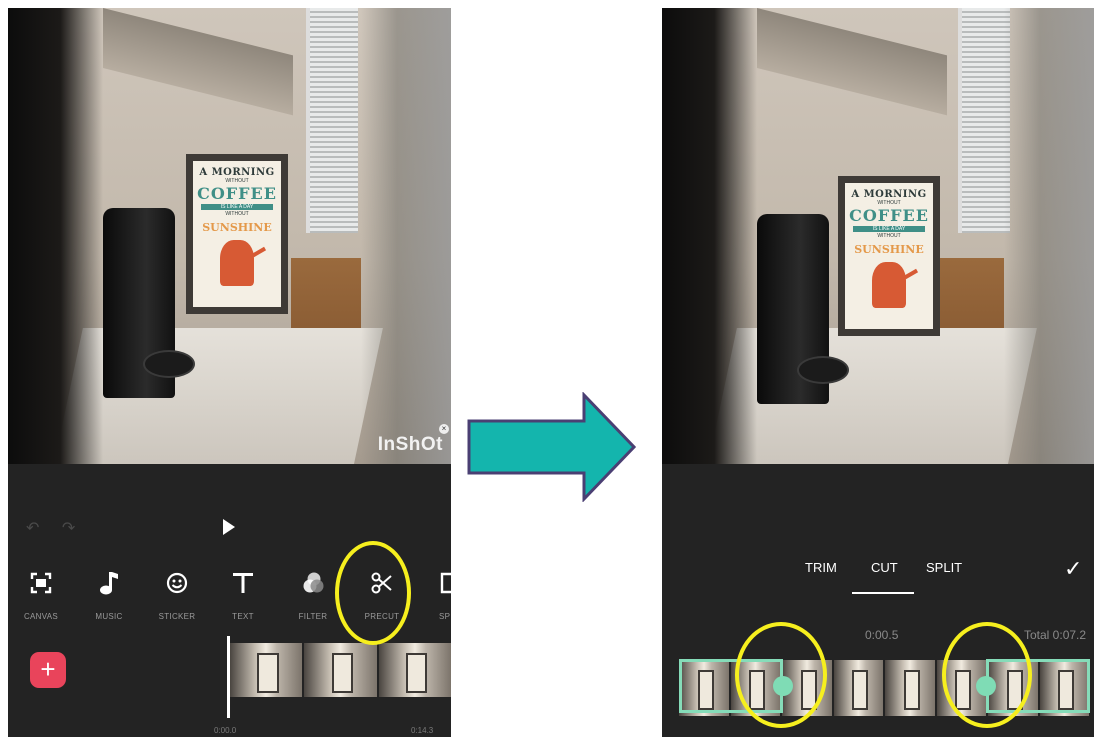 The image size is (1094, 737). What do you see at coordinates (422, 730) in the screenshot?
I see `timeline-end-time: 0:14.3` at bounding box center [422, 730].